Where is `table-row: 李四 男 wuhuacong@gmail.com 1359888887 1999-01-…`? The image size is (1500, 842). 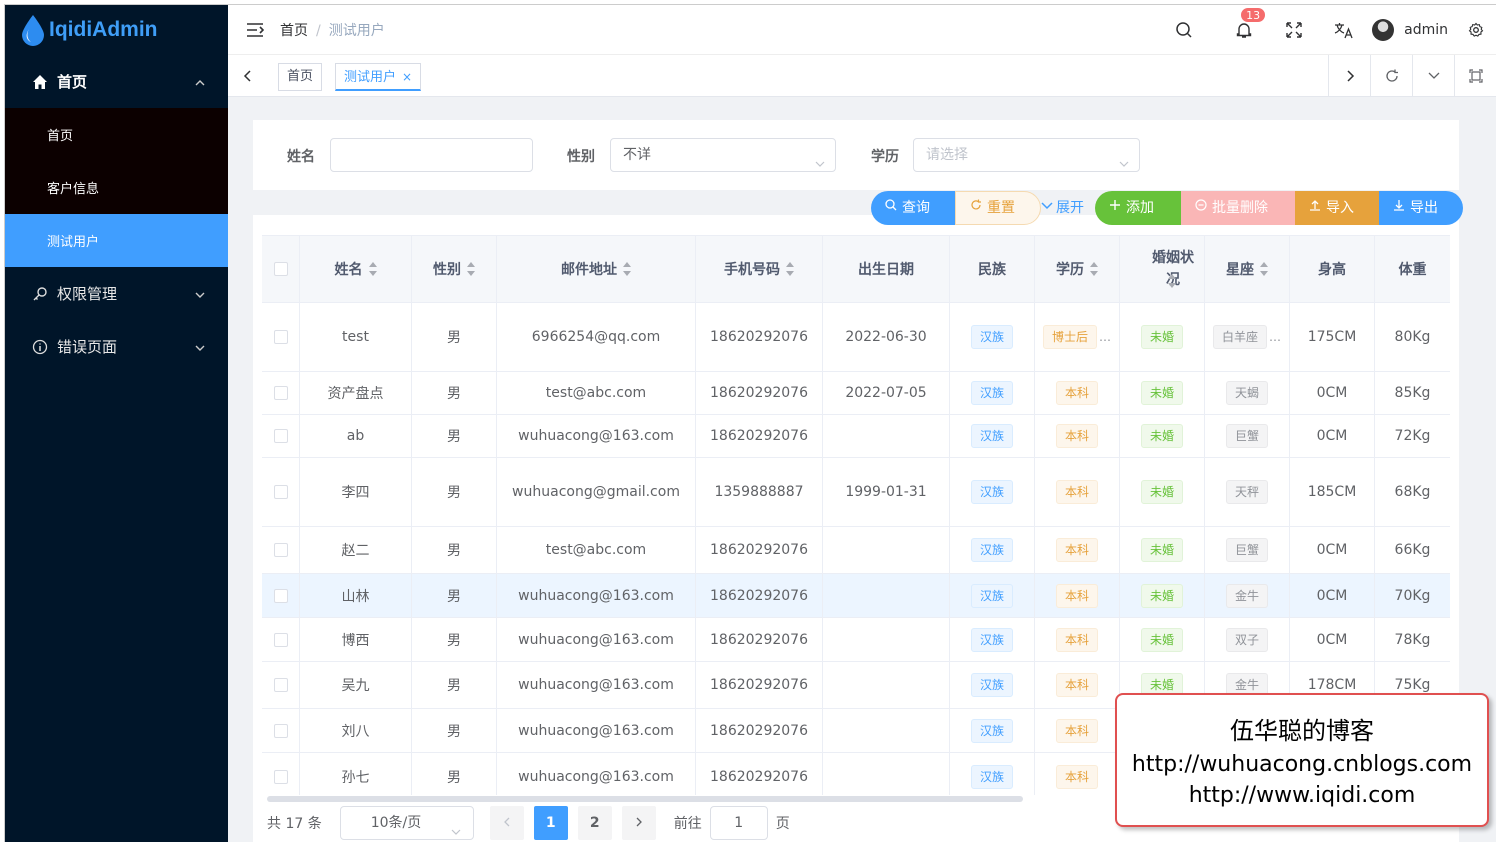 table-row: 李四 男 wuhuacong@gmail.com 1359888887 1999-01-… is located at coordinates (856, 492).